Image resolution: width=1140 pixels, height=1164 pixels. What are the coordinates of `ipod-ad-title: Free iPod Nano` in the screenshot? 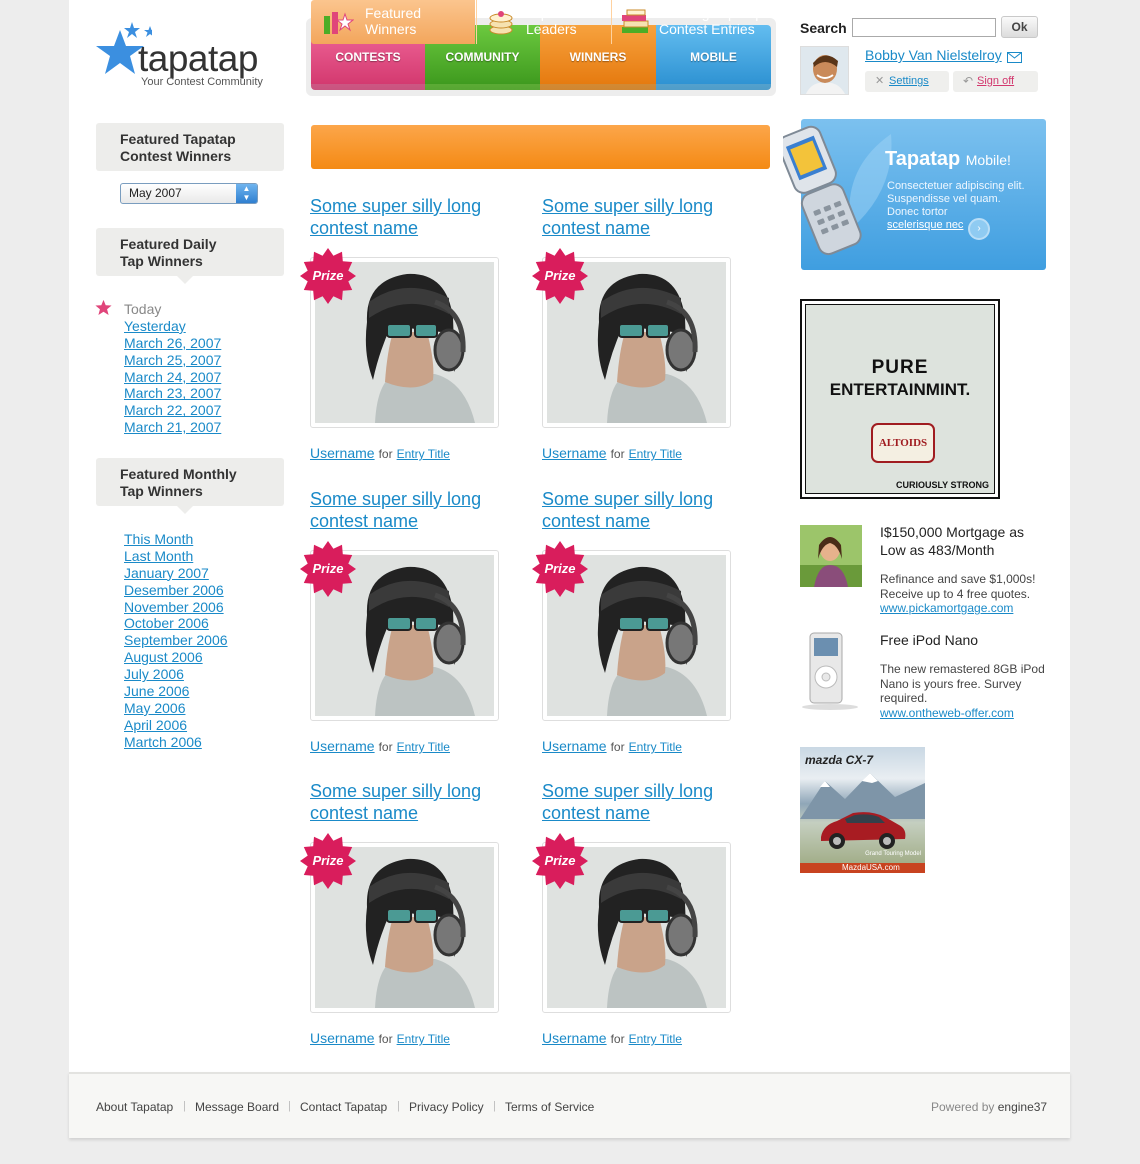 It's located at (965, 640).